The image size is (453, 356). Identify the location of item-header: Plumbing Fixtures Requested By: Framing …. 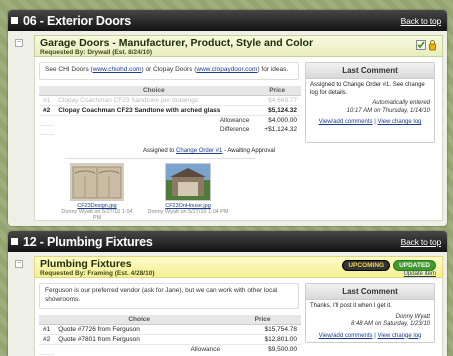
(238, 267).